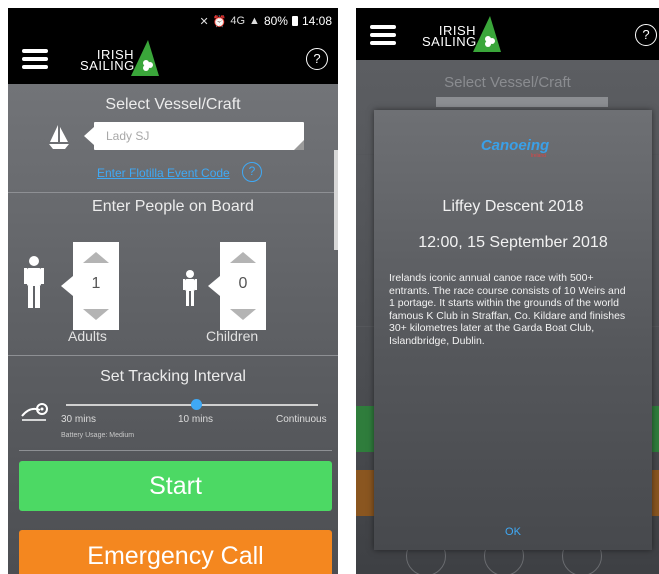 This screenshot has width=659, height=574. Describe the element at coordinates (128, 136) in the screenshot. I see `vessel-input-value: Lady SJ` at that location.